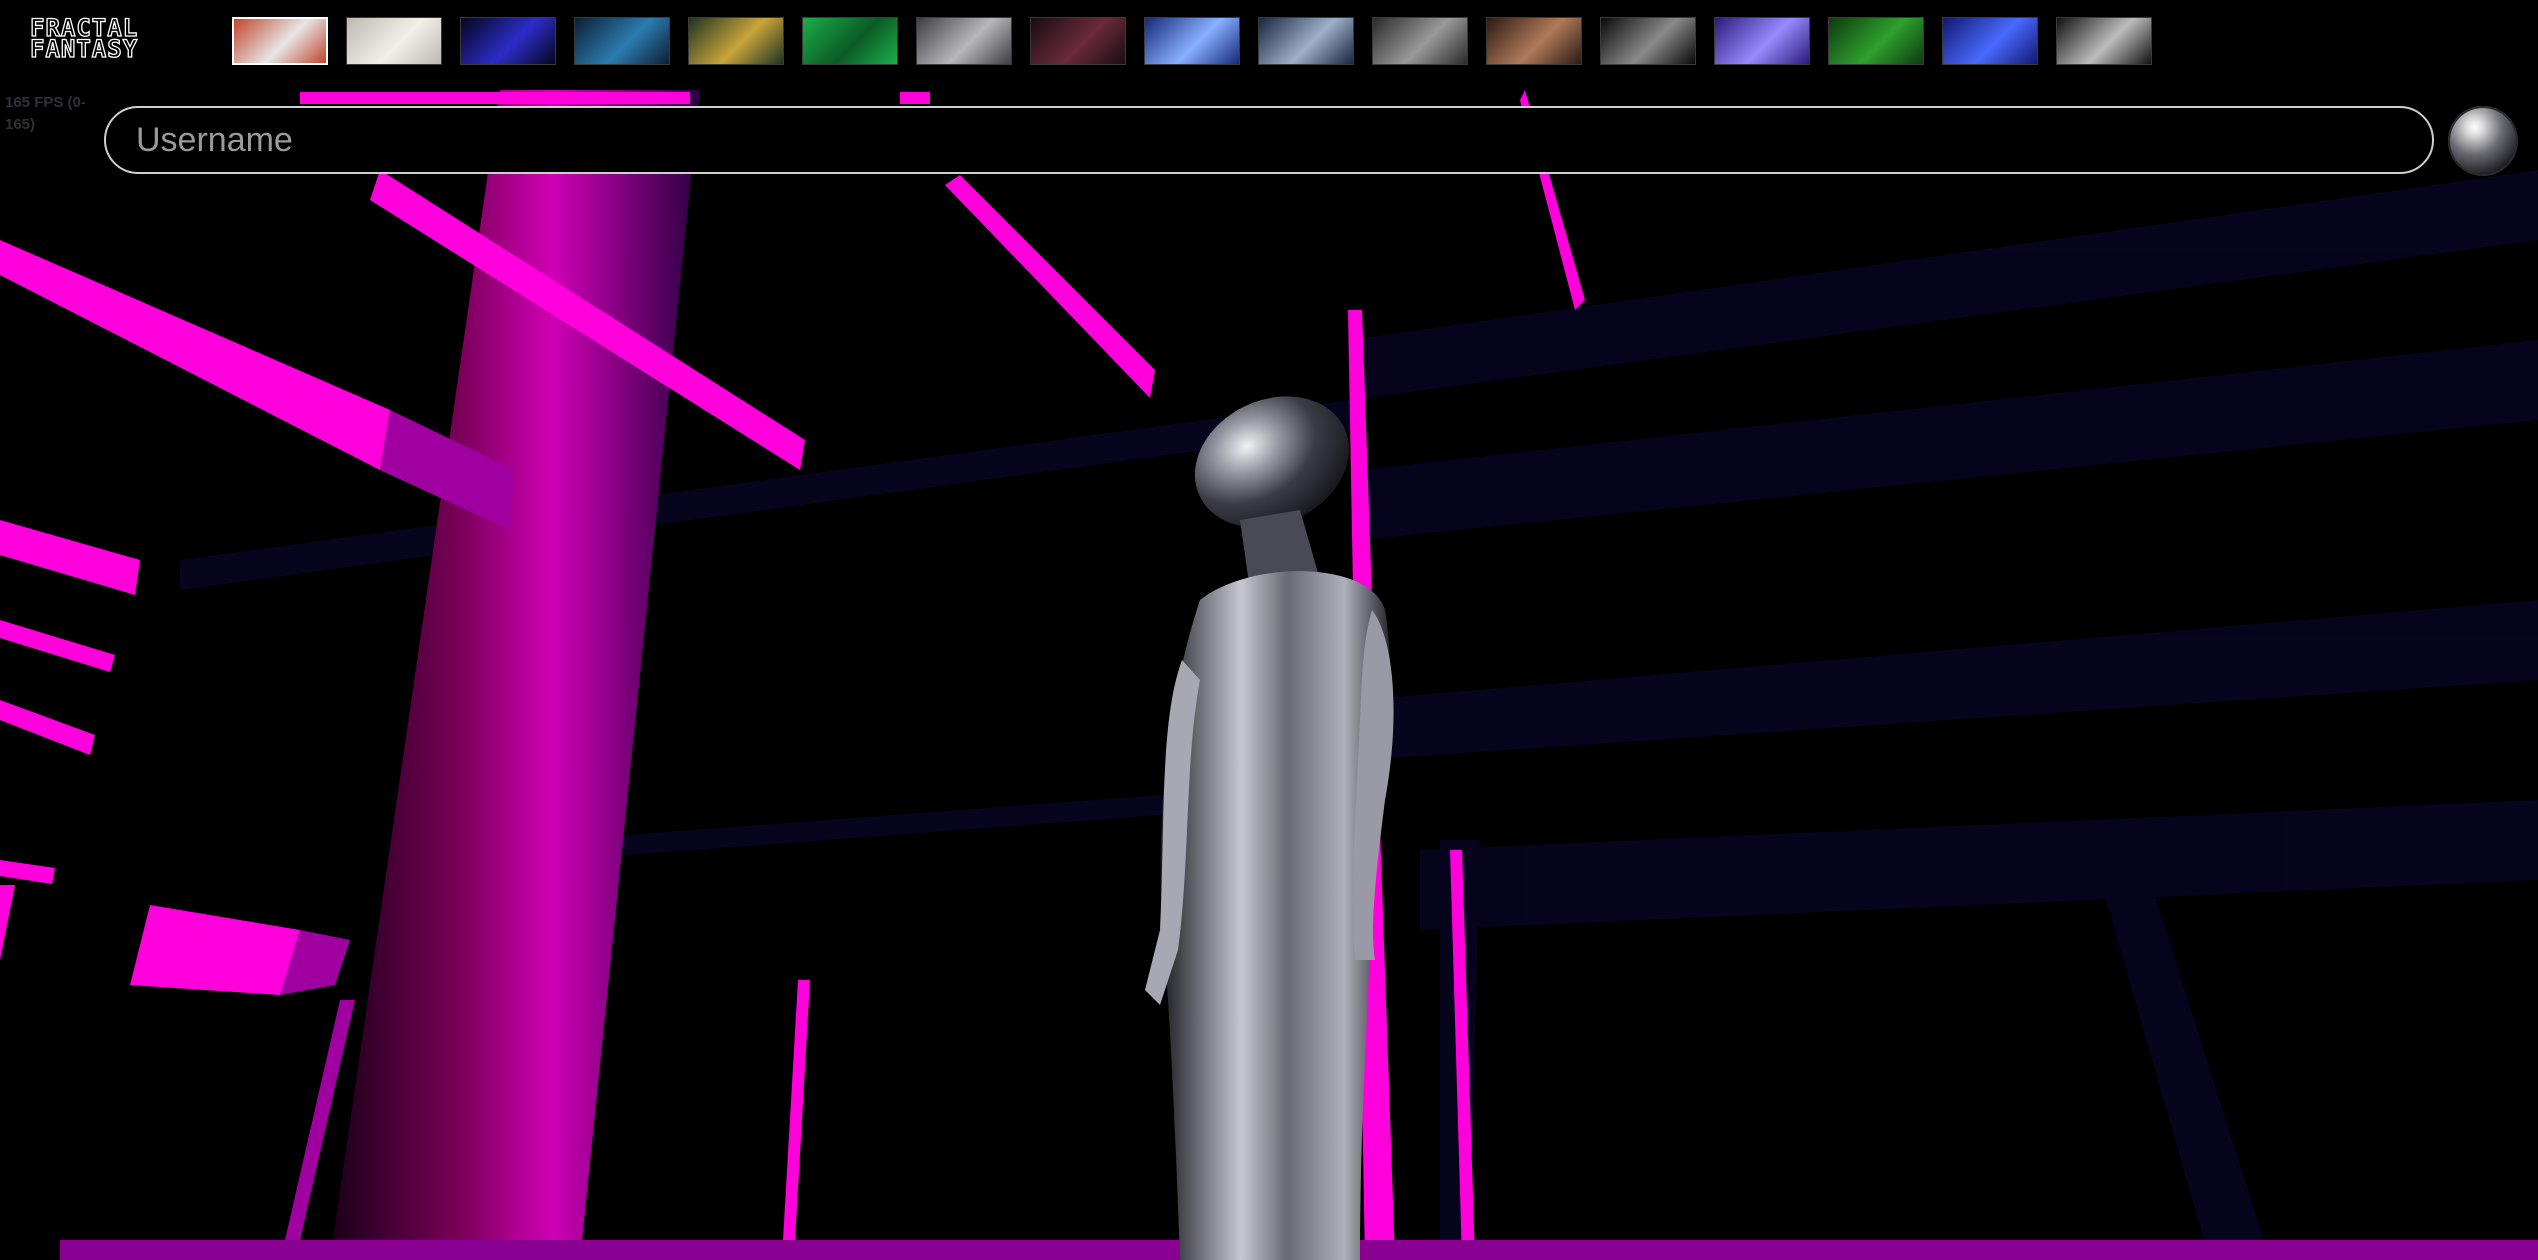 The image size is (2538, 1260). I want to click on fractal-fantasy-logo: FRACTAL FANTASY, so click(114, 39).